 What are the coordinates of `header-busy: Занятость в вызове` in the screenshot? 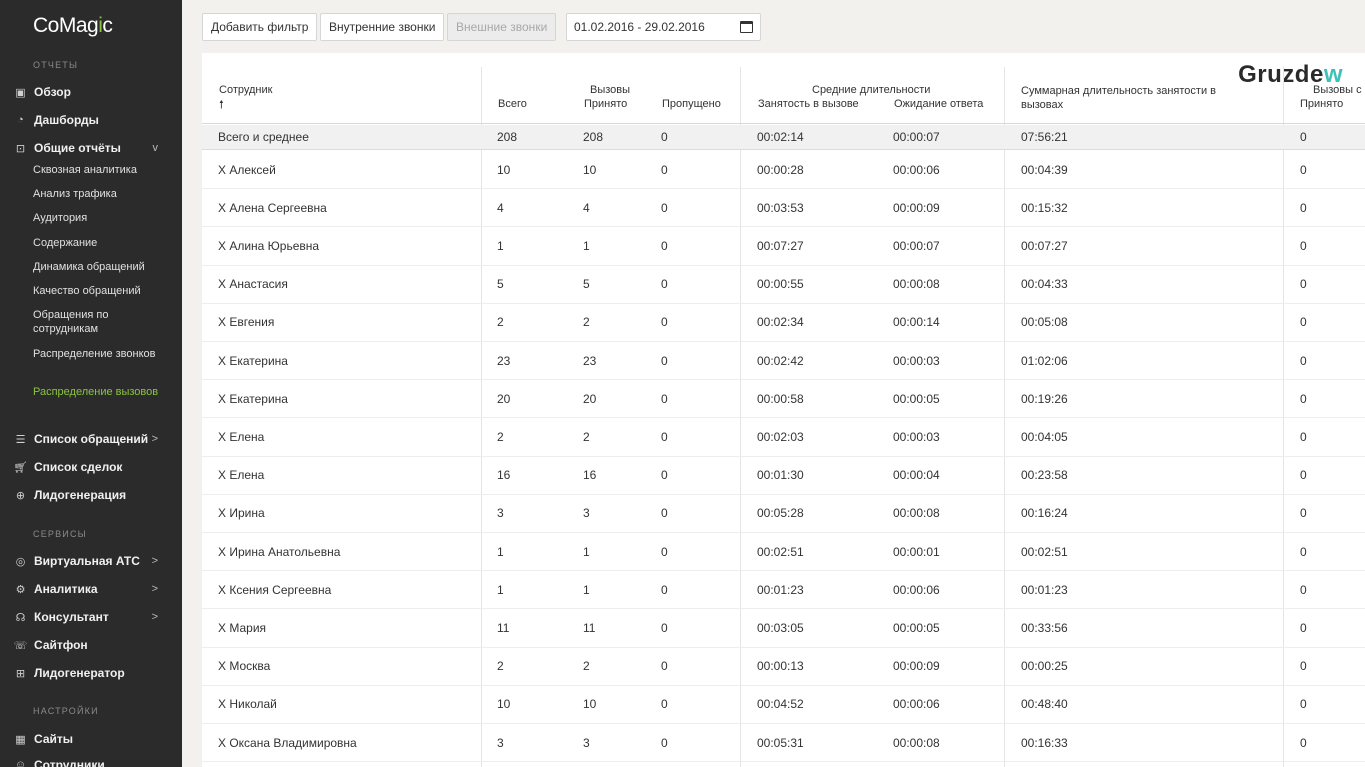 It's located at (808, 104).